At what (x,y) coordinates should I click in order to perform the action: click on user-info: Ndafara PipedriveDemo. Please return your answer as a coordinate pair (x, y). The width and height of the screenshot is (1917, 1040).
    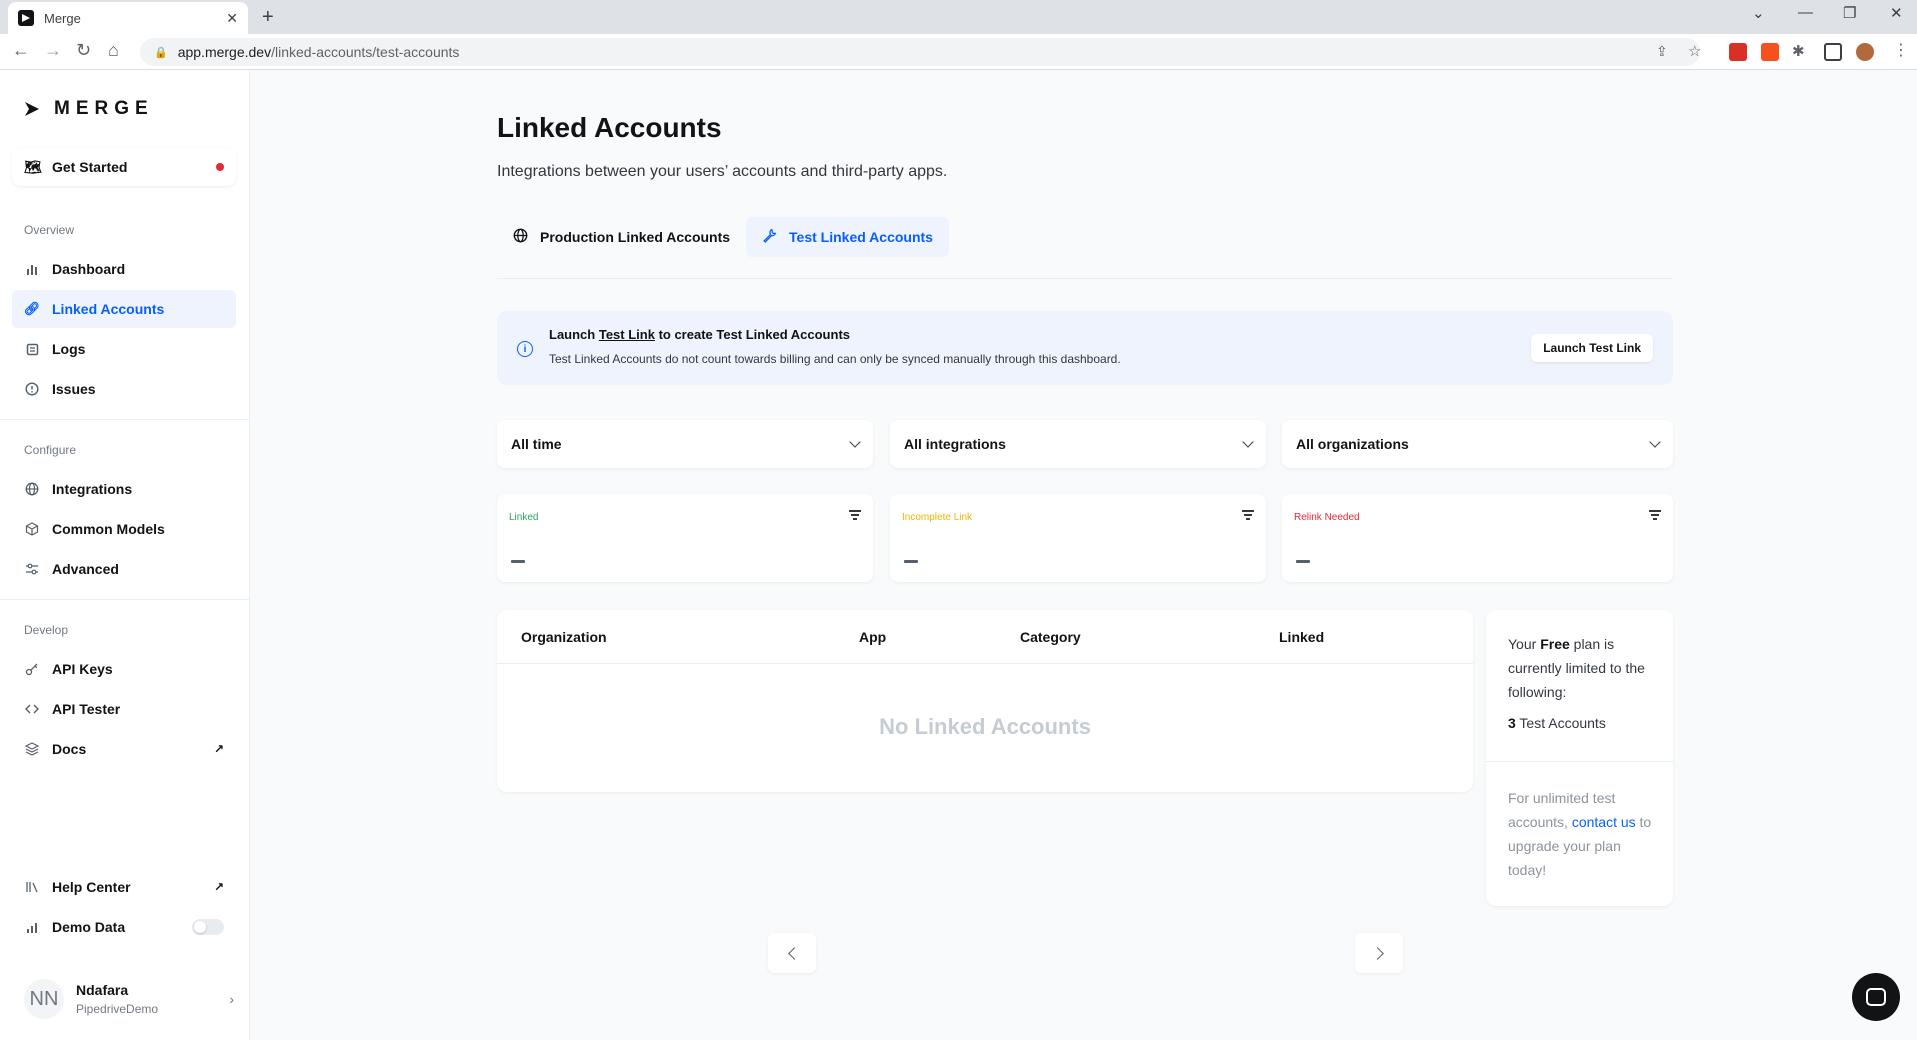
    Looking at the image, I should click on (117, 999).